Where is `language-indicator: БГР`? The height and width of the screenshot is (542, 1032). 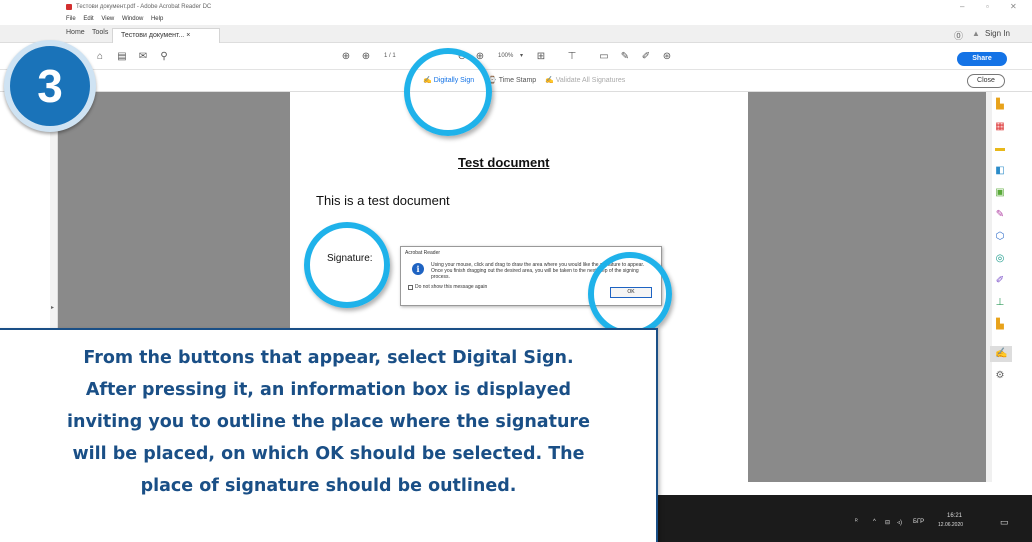 language-indicator: БГР is located at coordinates (918, 522).